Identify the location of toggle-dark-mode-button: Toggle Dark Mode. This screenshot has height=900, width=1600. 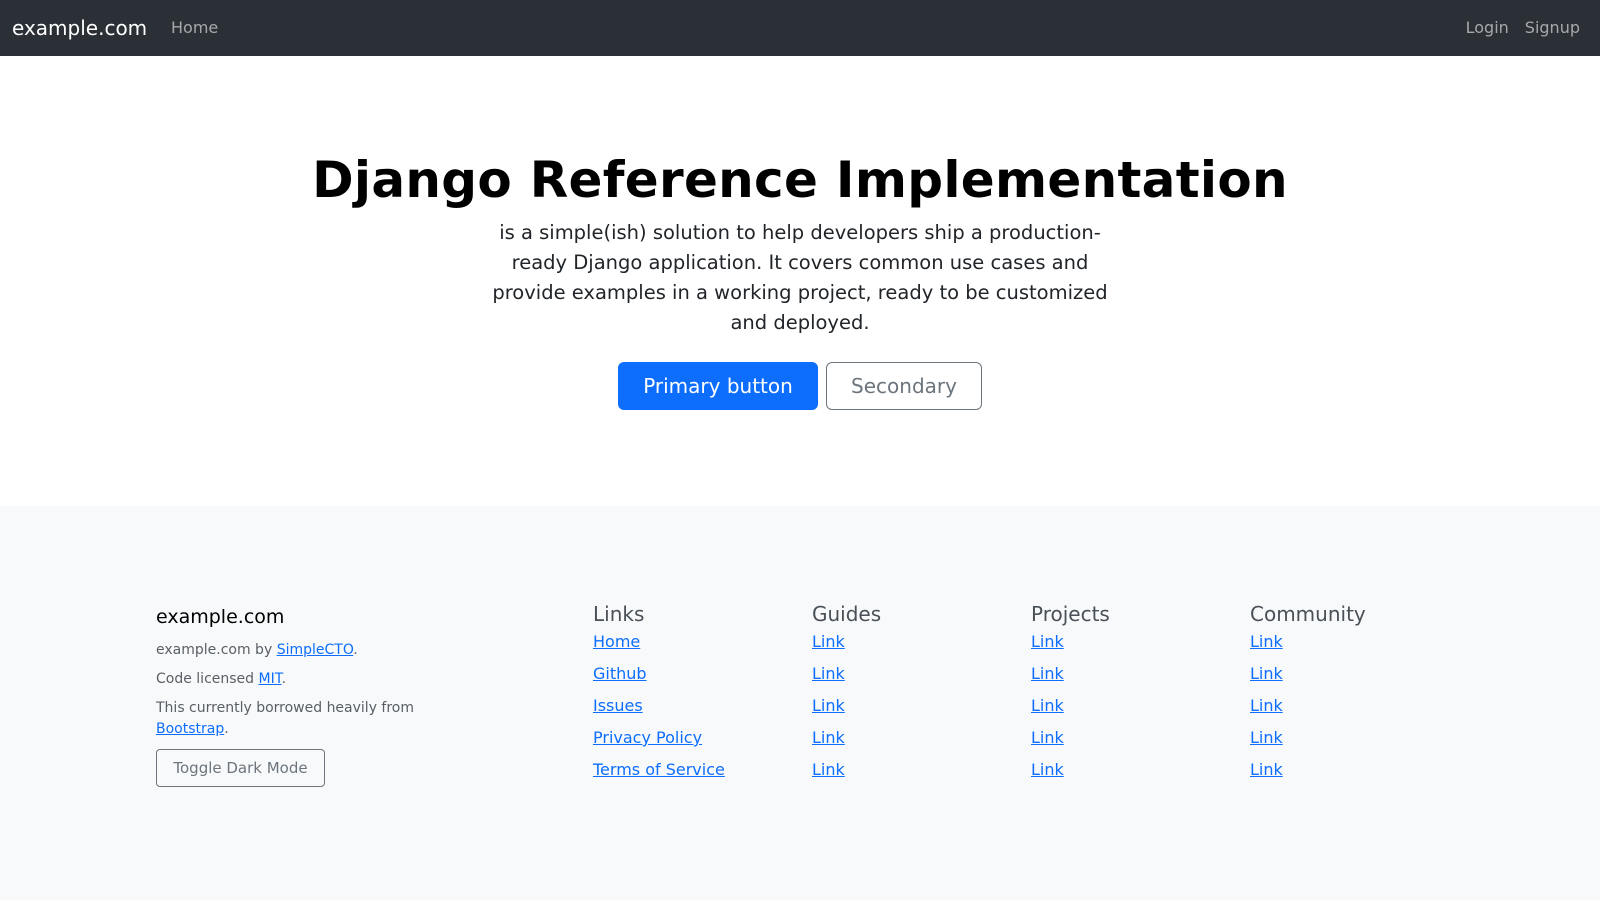
(240, 768).